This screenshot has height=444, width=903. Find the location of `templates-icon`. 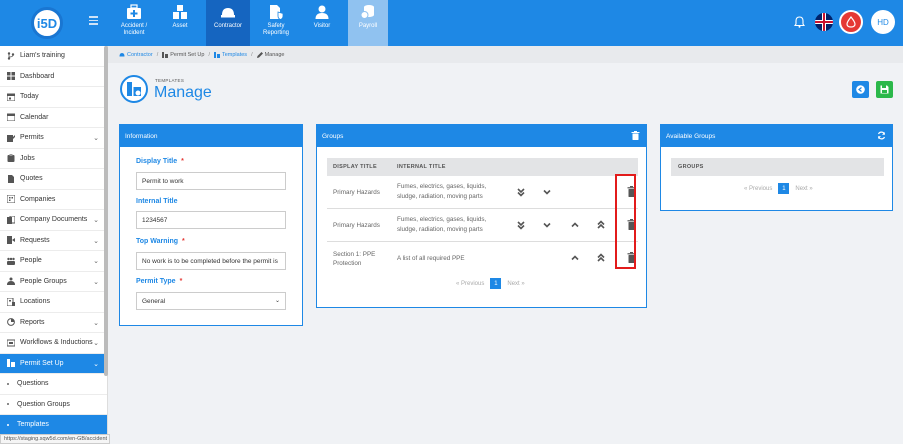

templates-icon is located at coordinates (216, 54).